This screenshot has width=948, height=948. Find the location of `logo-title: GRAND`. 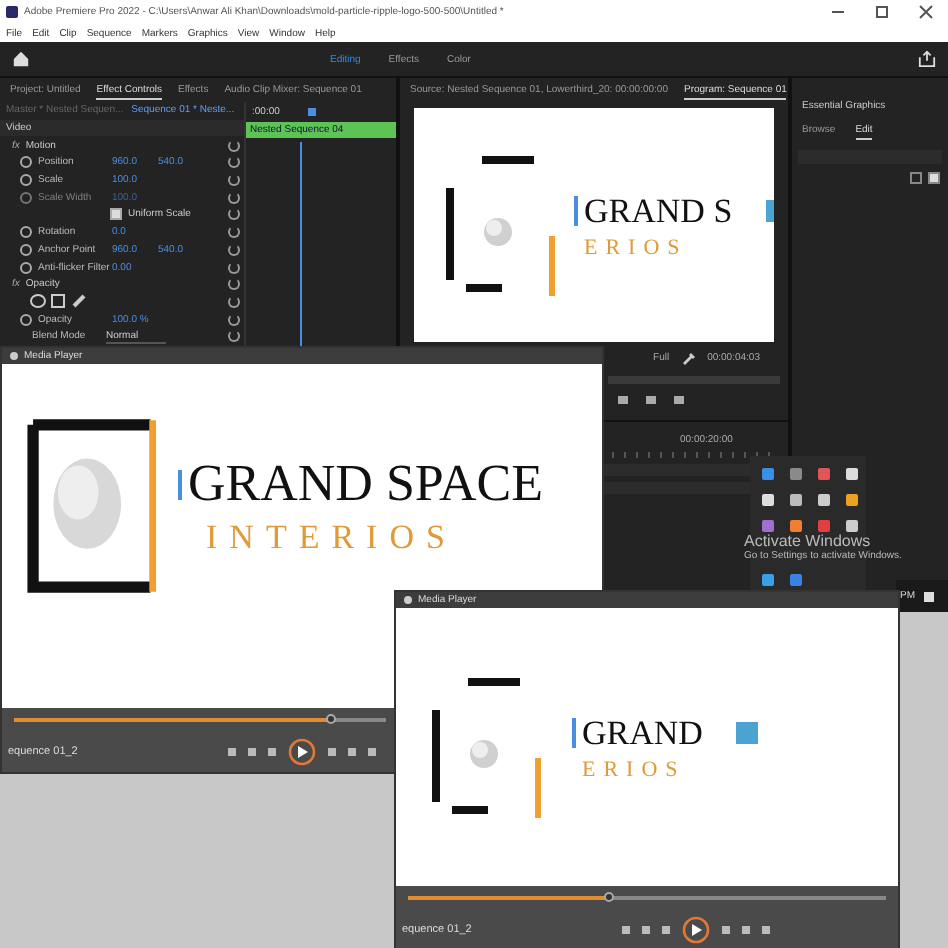

logo-title: GRAND is located at coordinates (642, 733).